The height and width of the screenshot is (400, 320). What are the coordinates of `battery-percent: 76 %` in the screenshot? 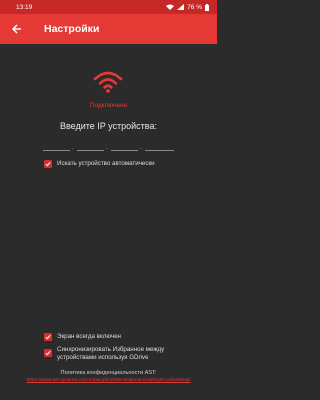 It's located at (194, 7).